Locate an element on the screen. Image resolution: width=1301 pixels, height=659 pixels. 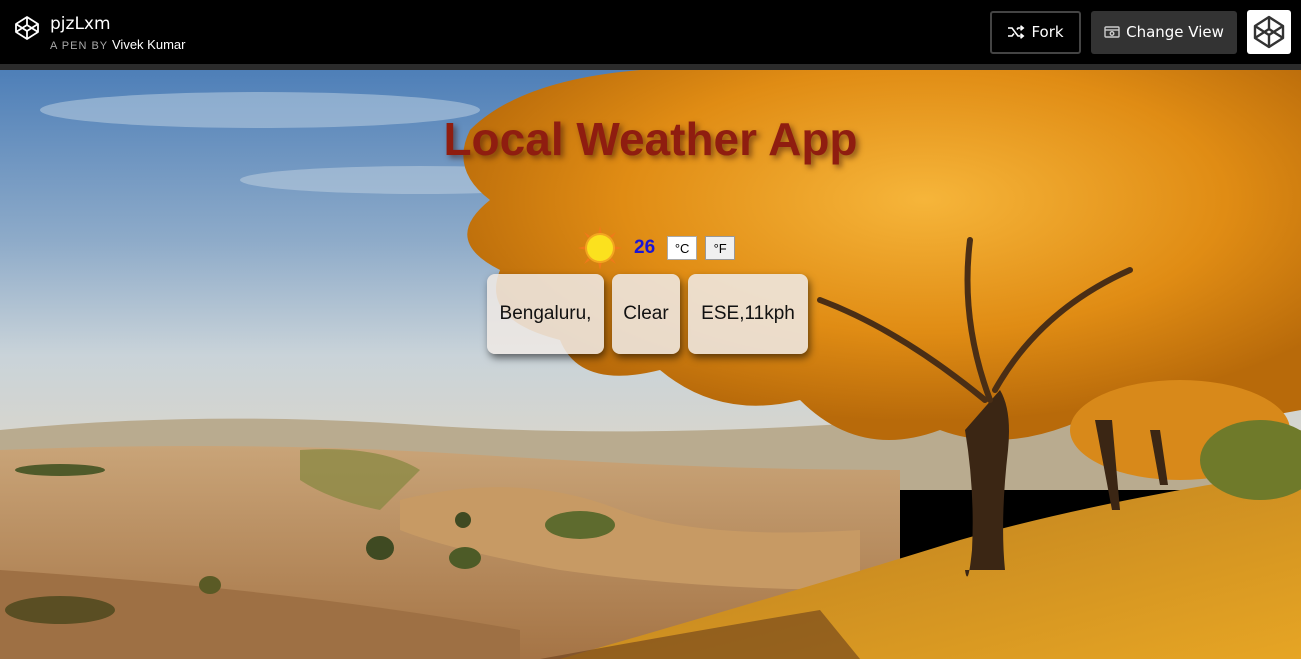
pen-byline: A PEN BY Vivek Kumar is located at coordinates (117, 44).